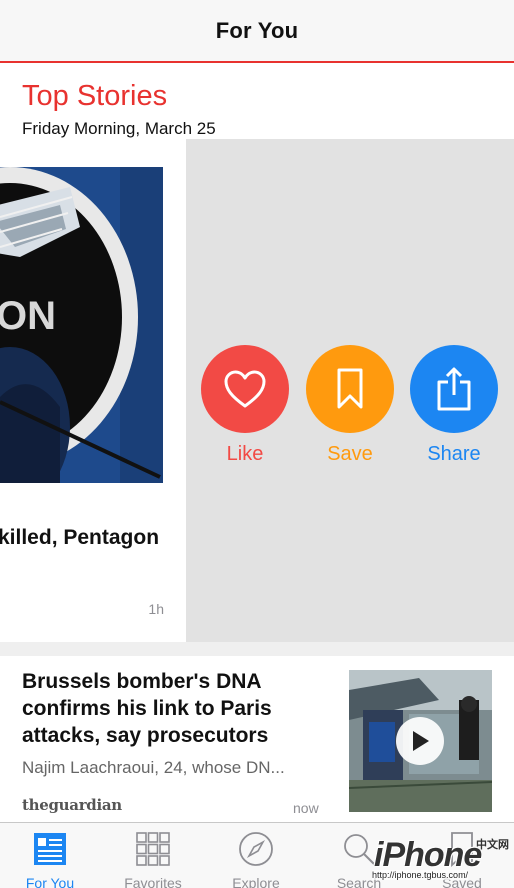 Image resolution: width=514 pixels, height=888 pixels. I want to click on section-title: Top Stories, so click(95, 96).